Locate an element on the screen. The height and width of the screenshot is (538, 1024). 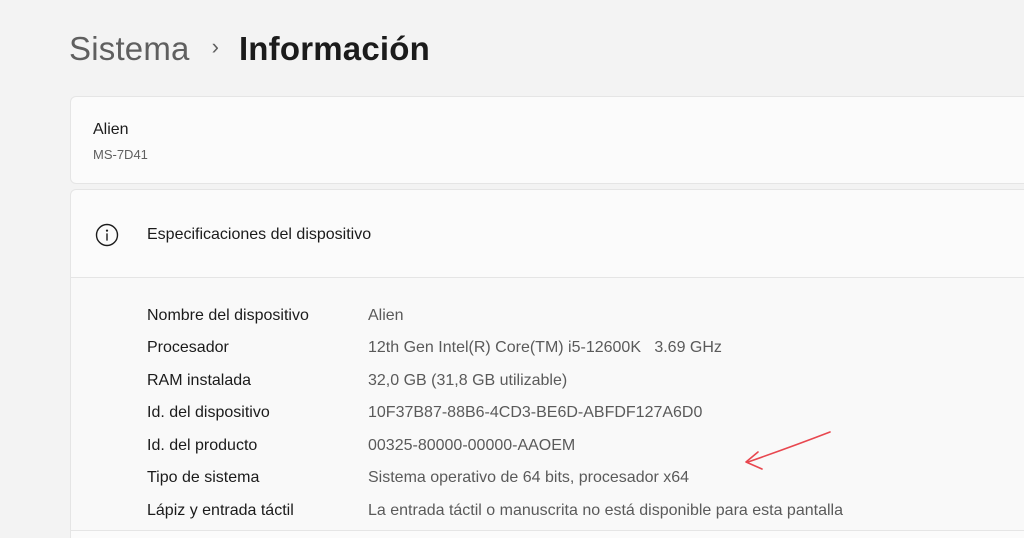
device-name: Alien is located at coordinates (111, 129).